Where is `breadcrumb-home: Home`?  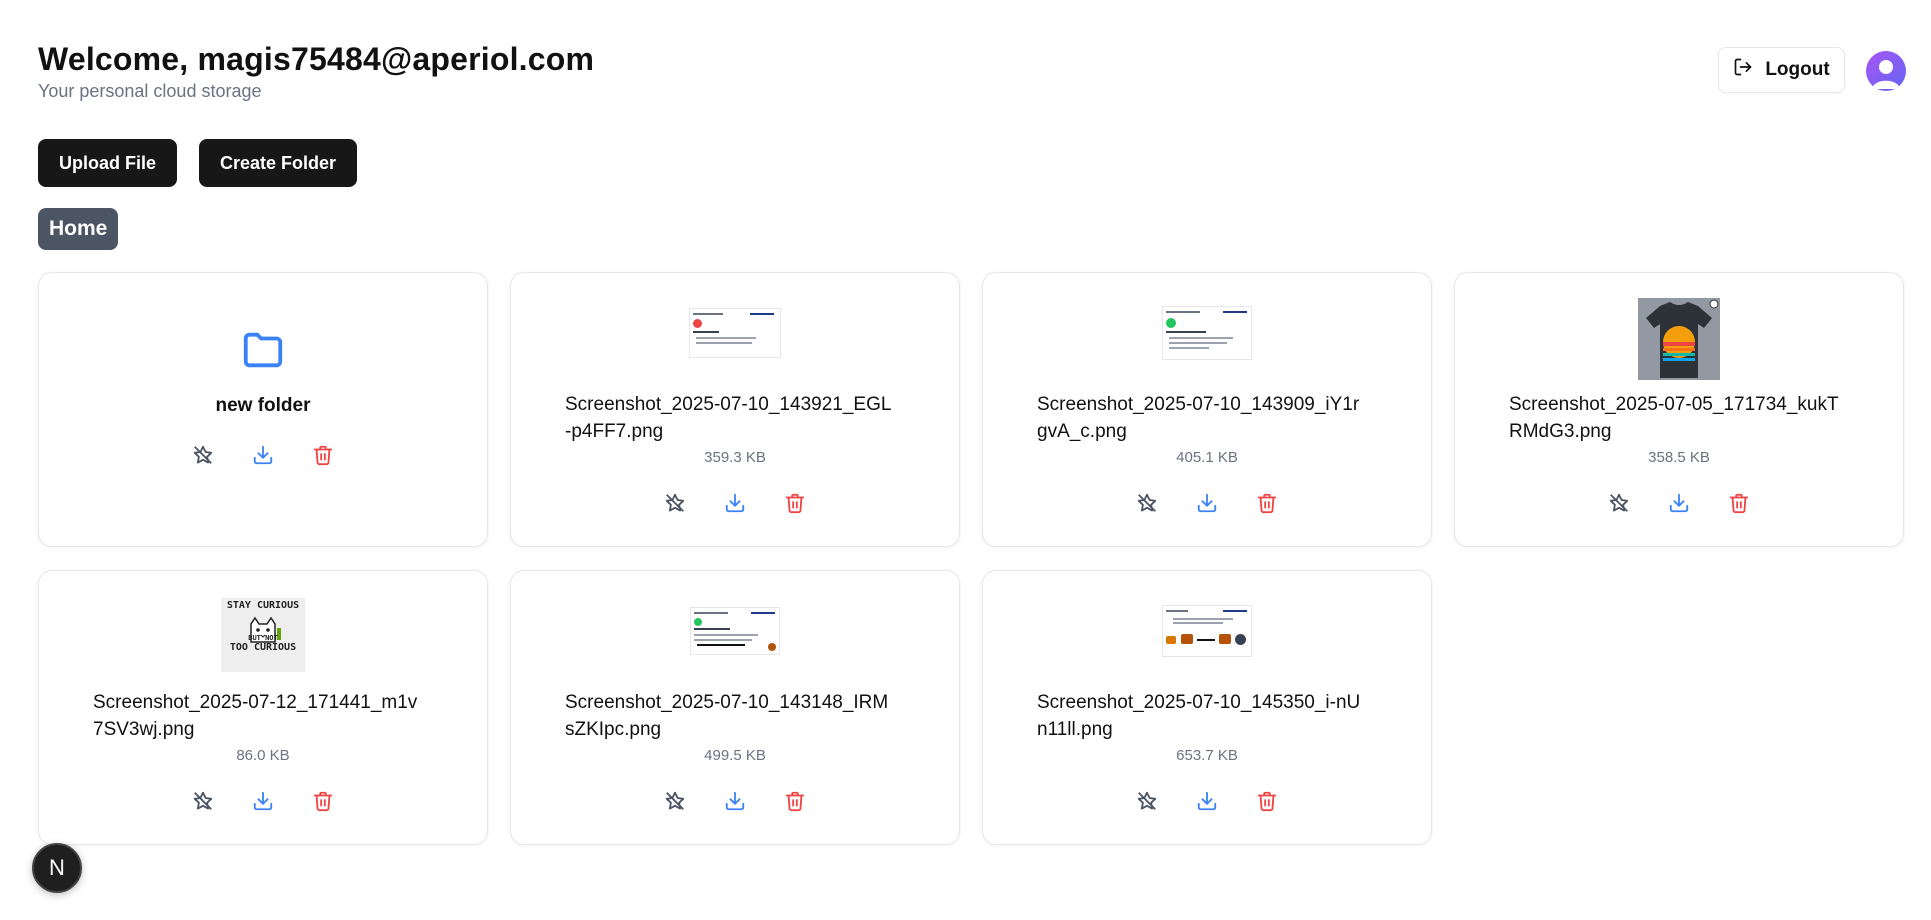 breadcrumb-home: Home is located at coordinates (78, 229).